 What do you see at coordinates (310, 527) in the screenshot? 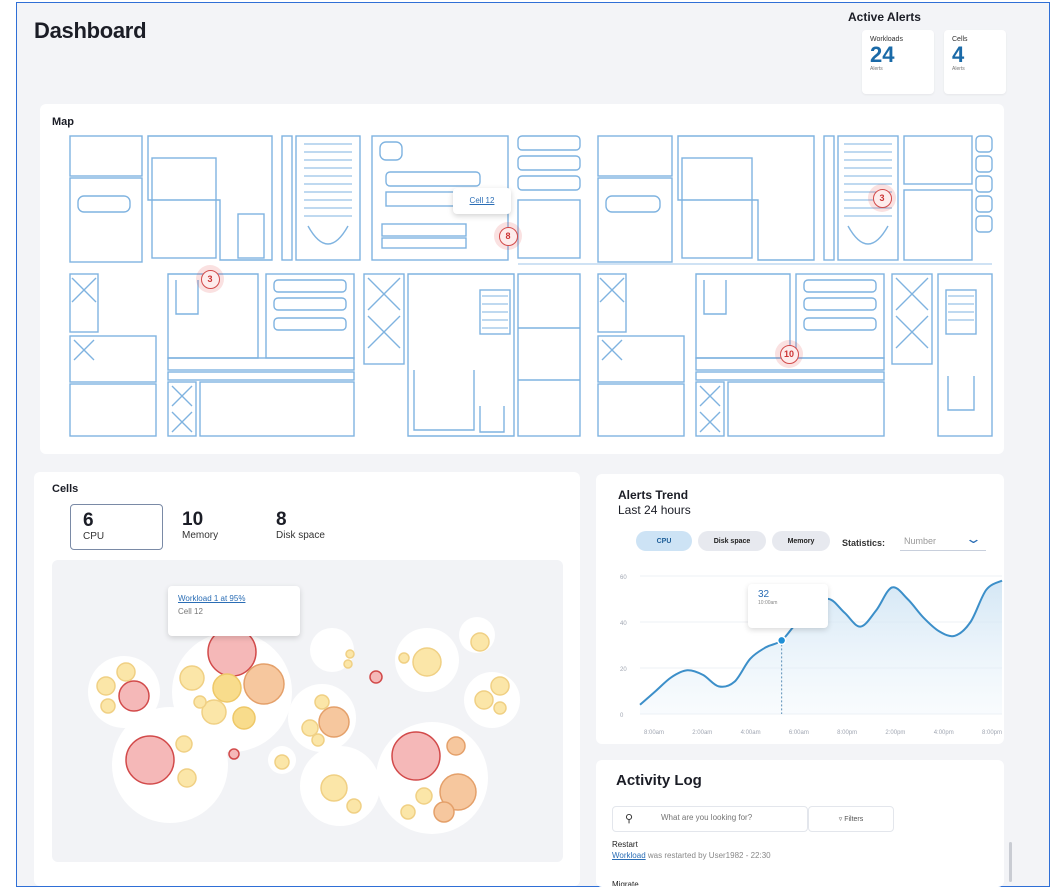
I see `cells-stat-disk-space: 8 Disk space` at bounding box center [310, 527].